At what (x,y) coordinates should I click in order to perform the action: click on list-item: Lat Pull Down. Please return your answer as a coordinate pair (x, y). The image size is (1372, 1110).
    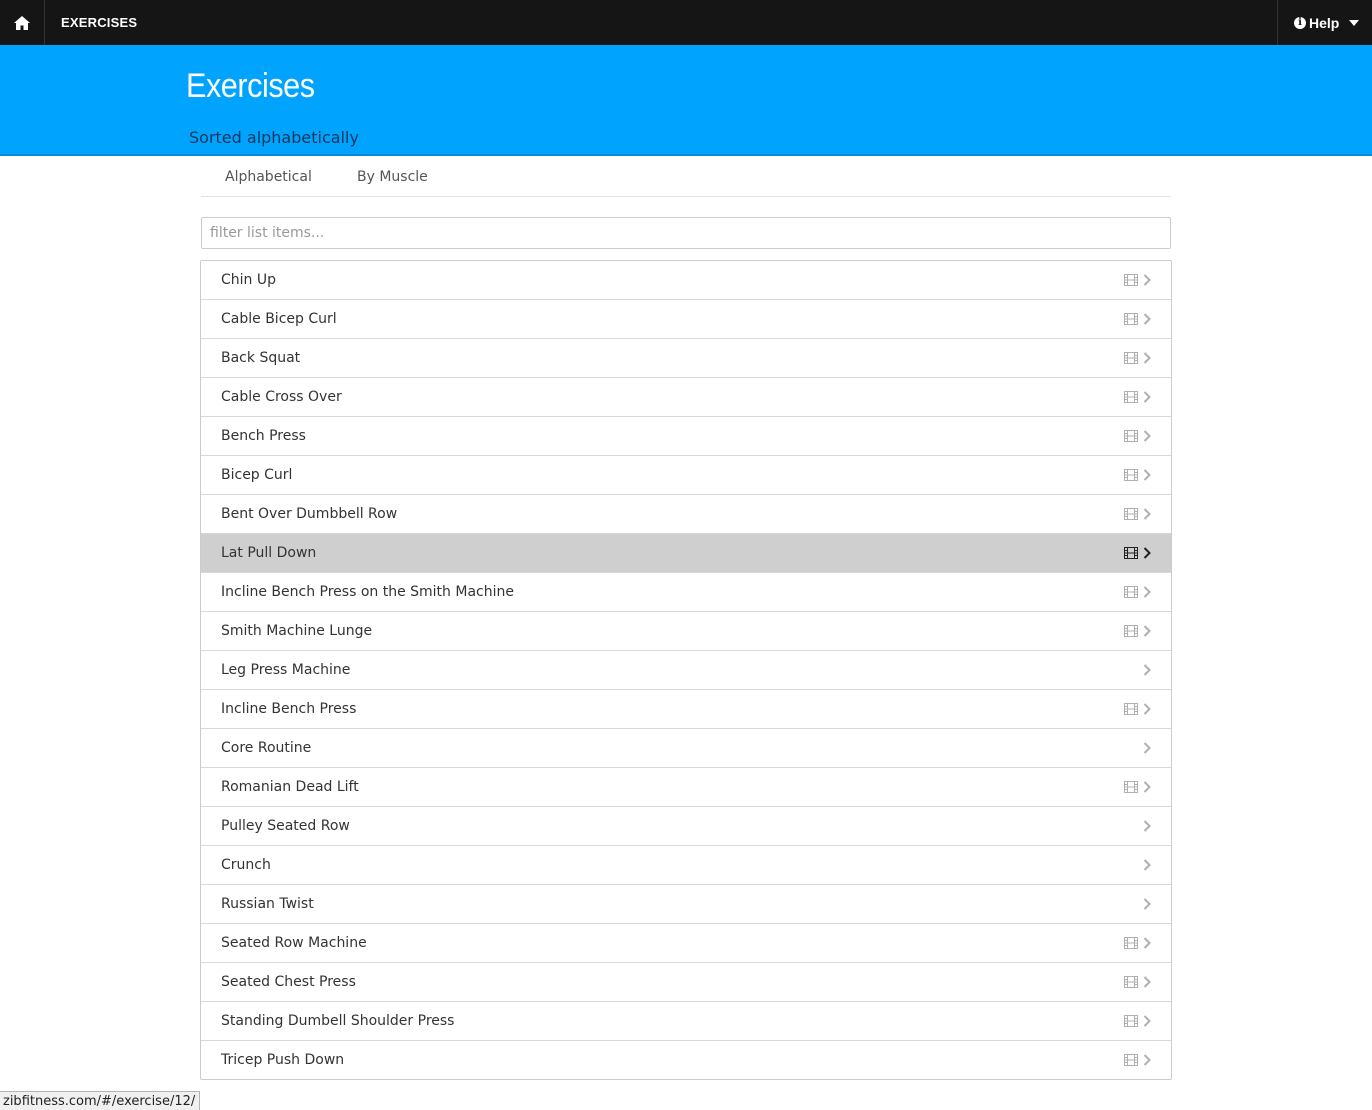
    Looking at the image, I should click on (686, 553).